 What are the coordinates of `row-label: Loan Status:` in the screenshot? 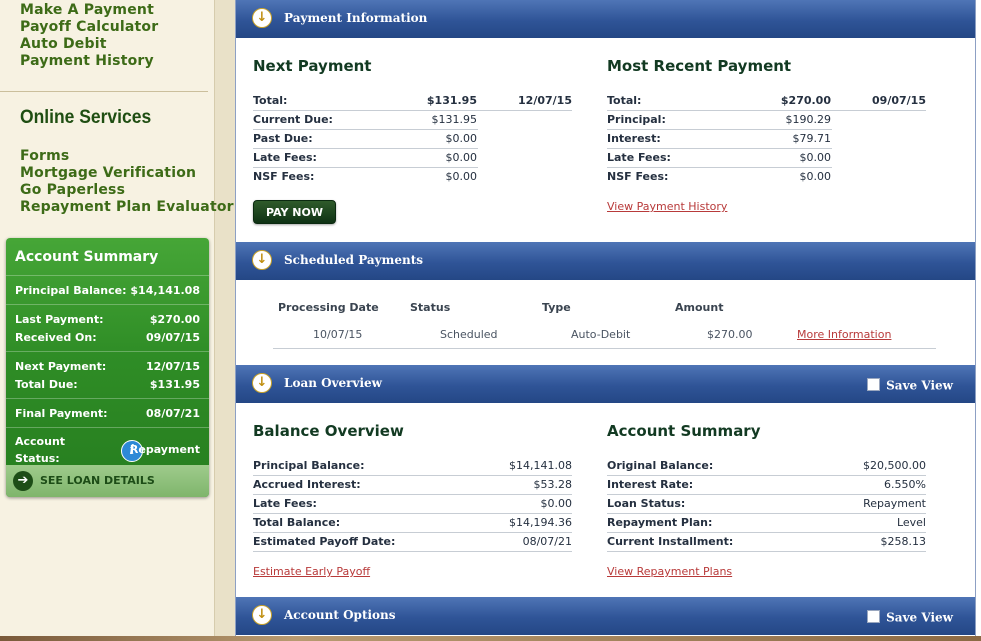 It's located at (646, 503).